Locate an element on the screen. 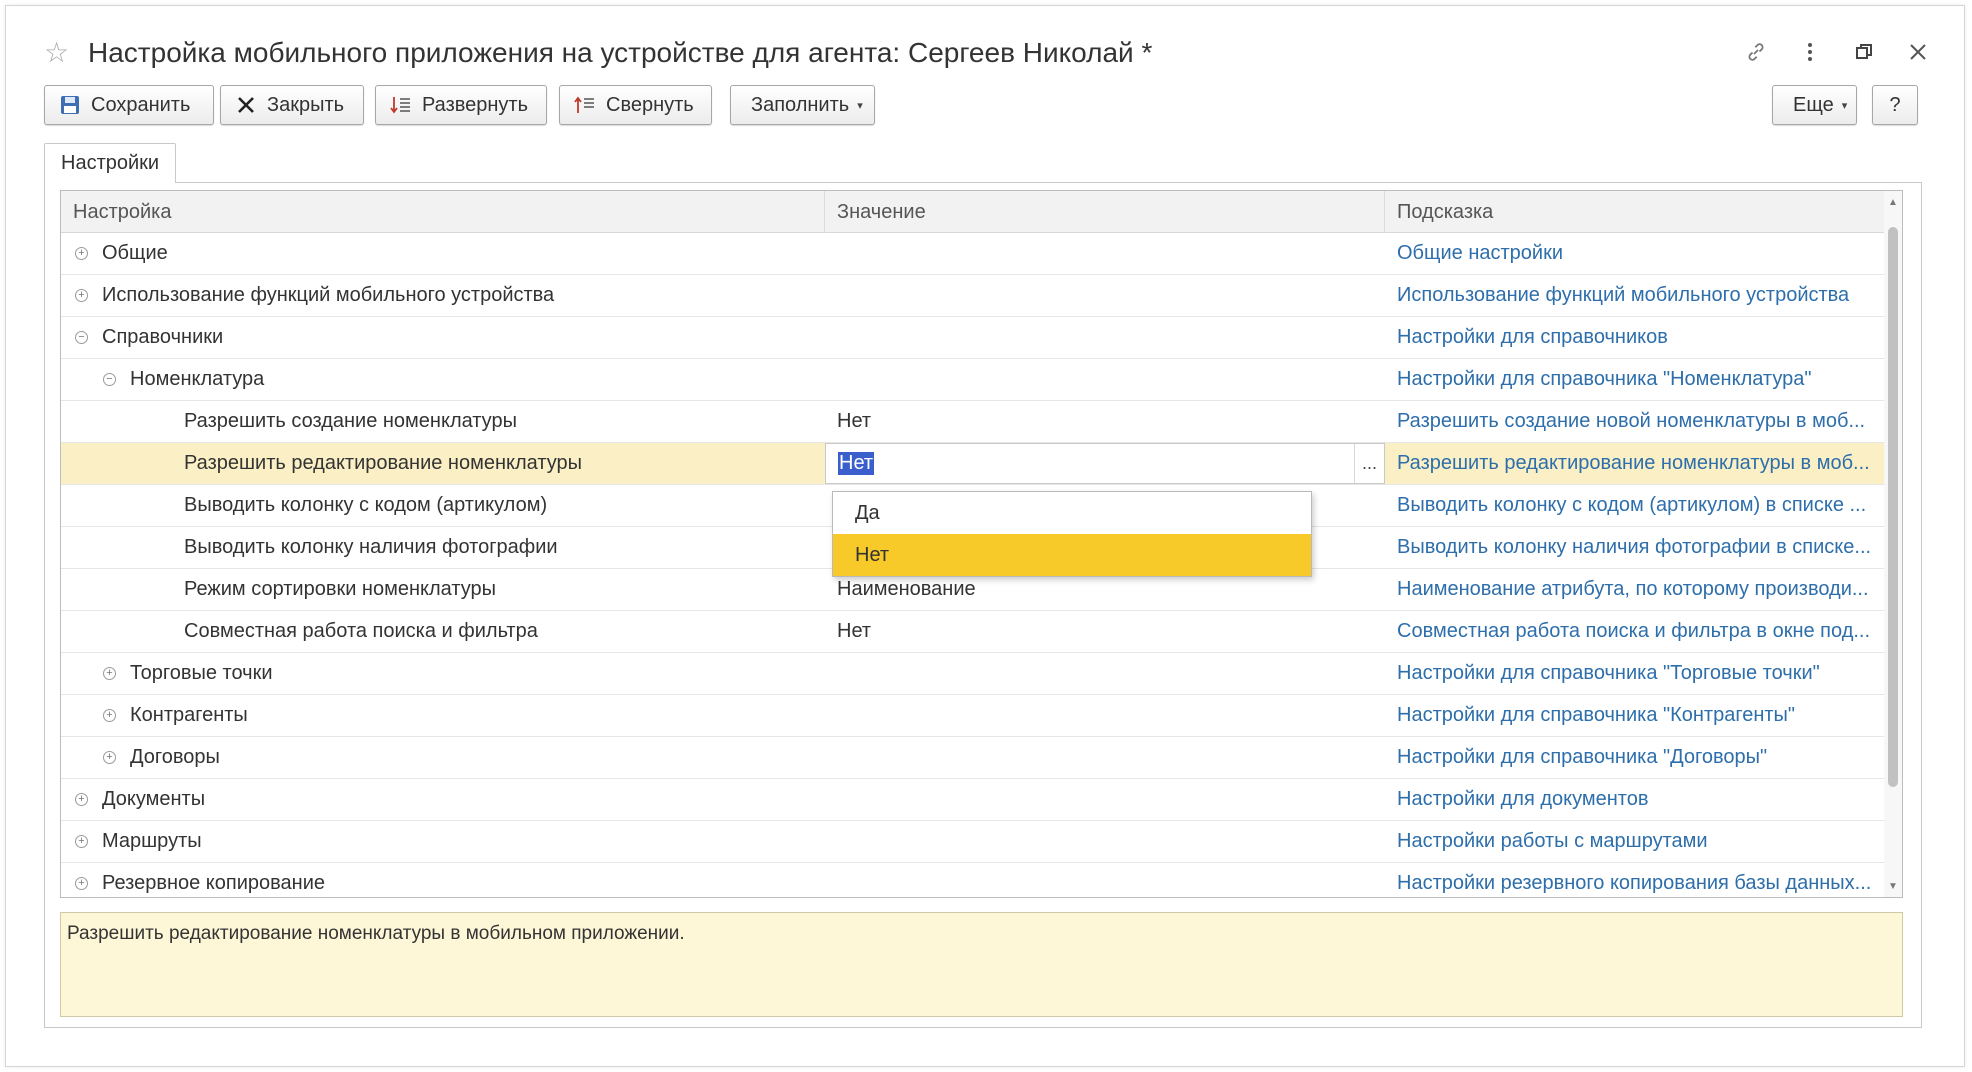  setting-name: Договоры is located at coordinates (175, 757).